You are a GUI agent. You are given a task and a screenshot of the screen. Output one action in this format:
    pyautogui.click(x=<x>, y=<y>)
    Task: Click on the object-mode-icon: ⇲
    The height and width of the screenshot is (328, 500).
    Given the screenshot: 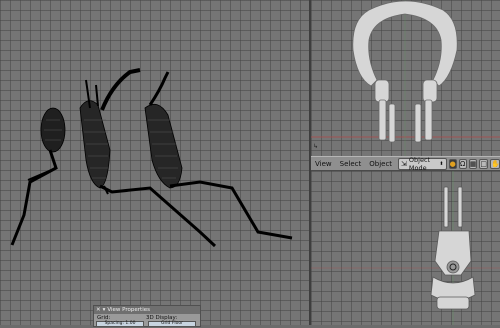 What is the action you would take?
    pyautogui.click(x=404, y=163)
    